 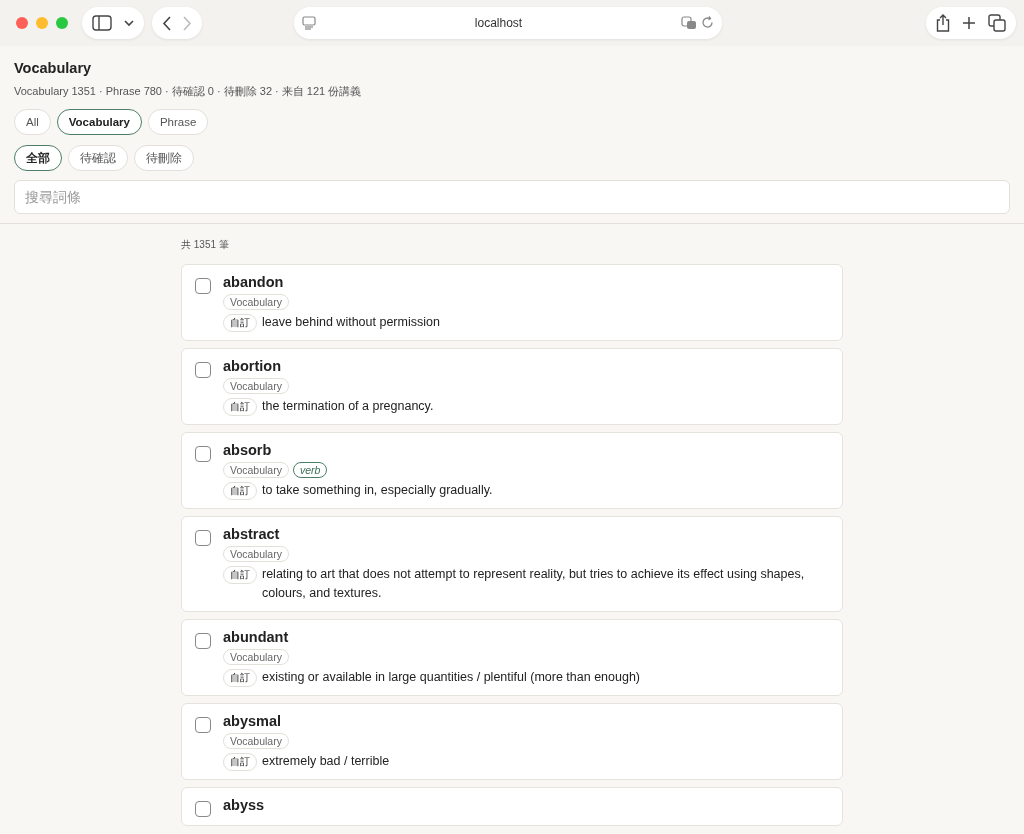 I want to click on filter-chip: Vocabulary, so click(x=99, y=122).